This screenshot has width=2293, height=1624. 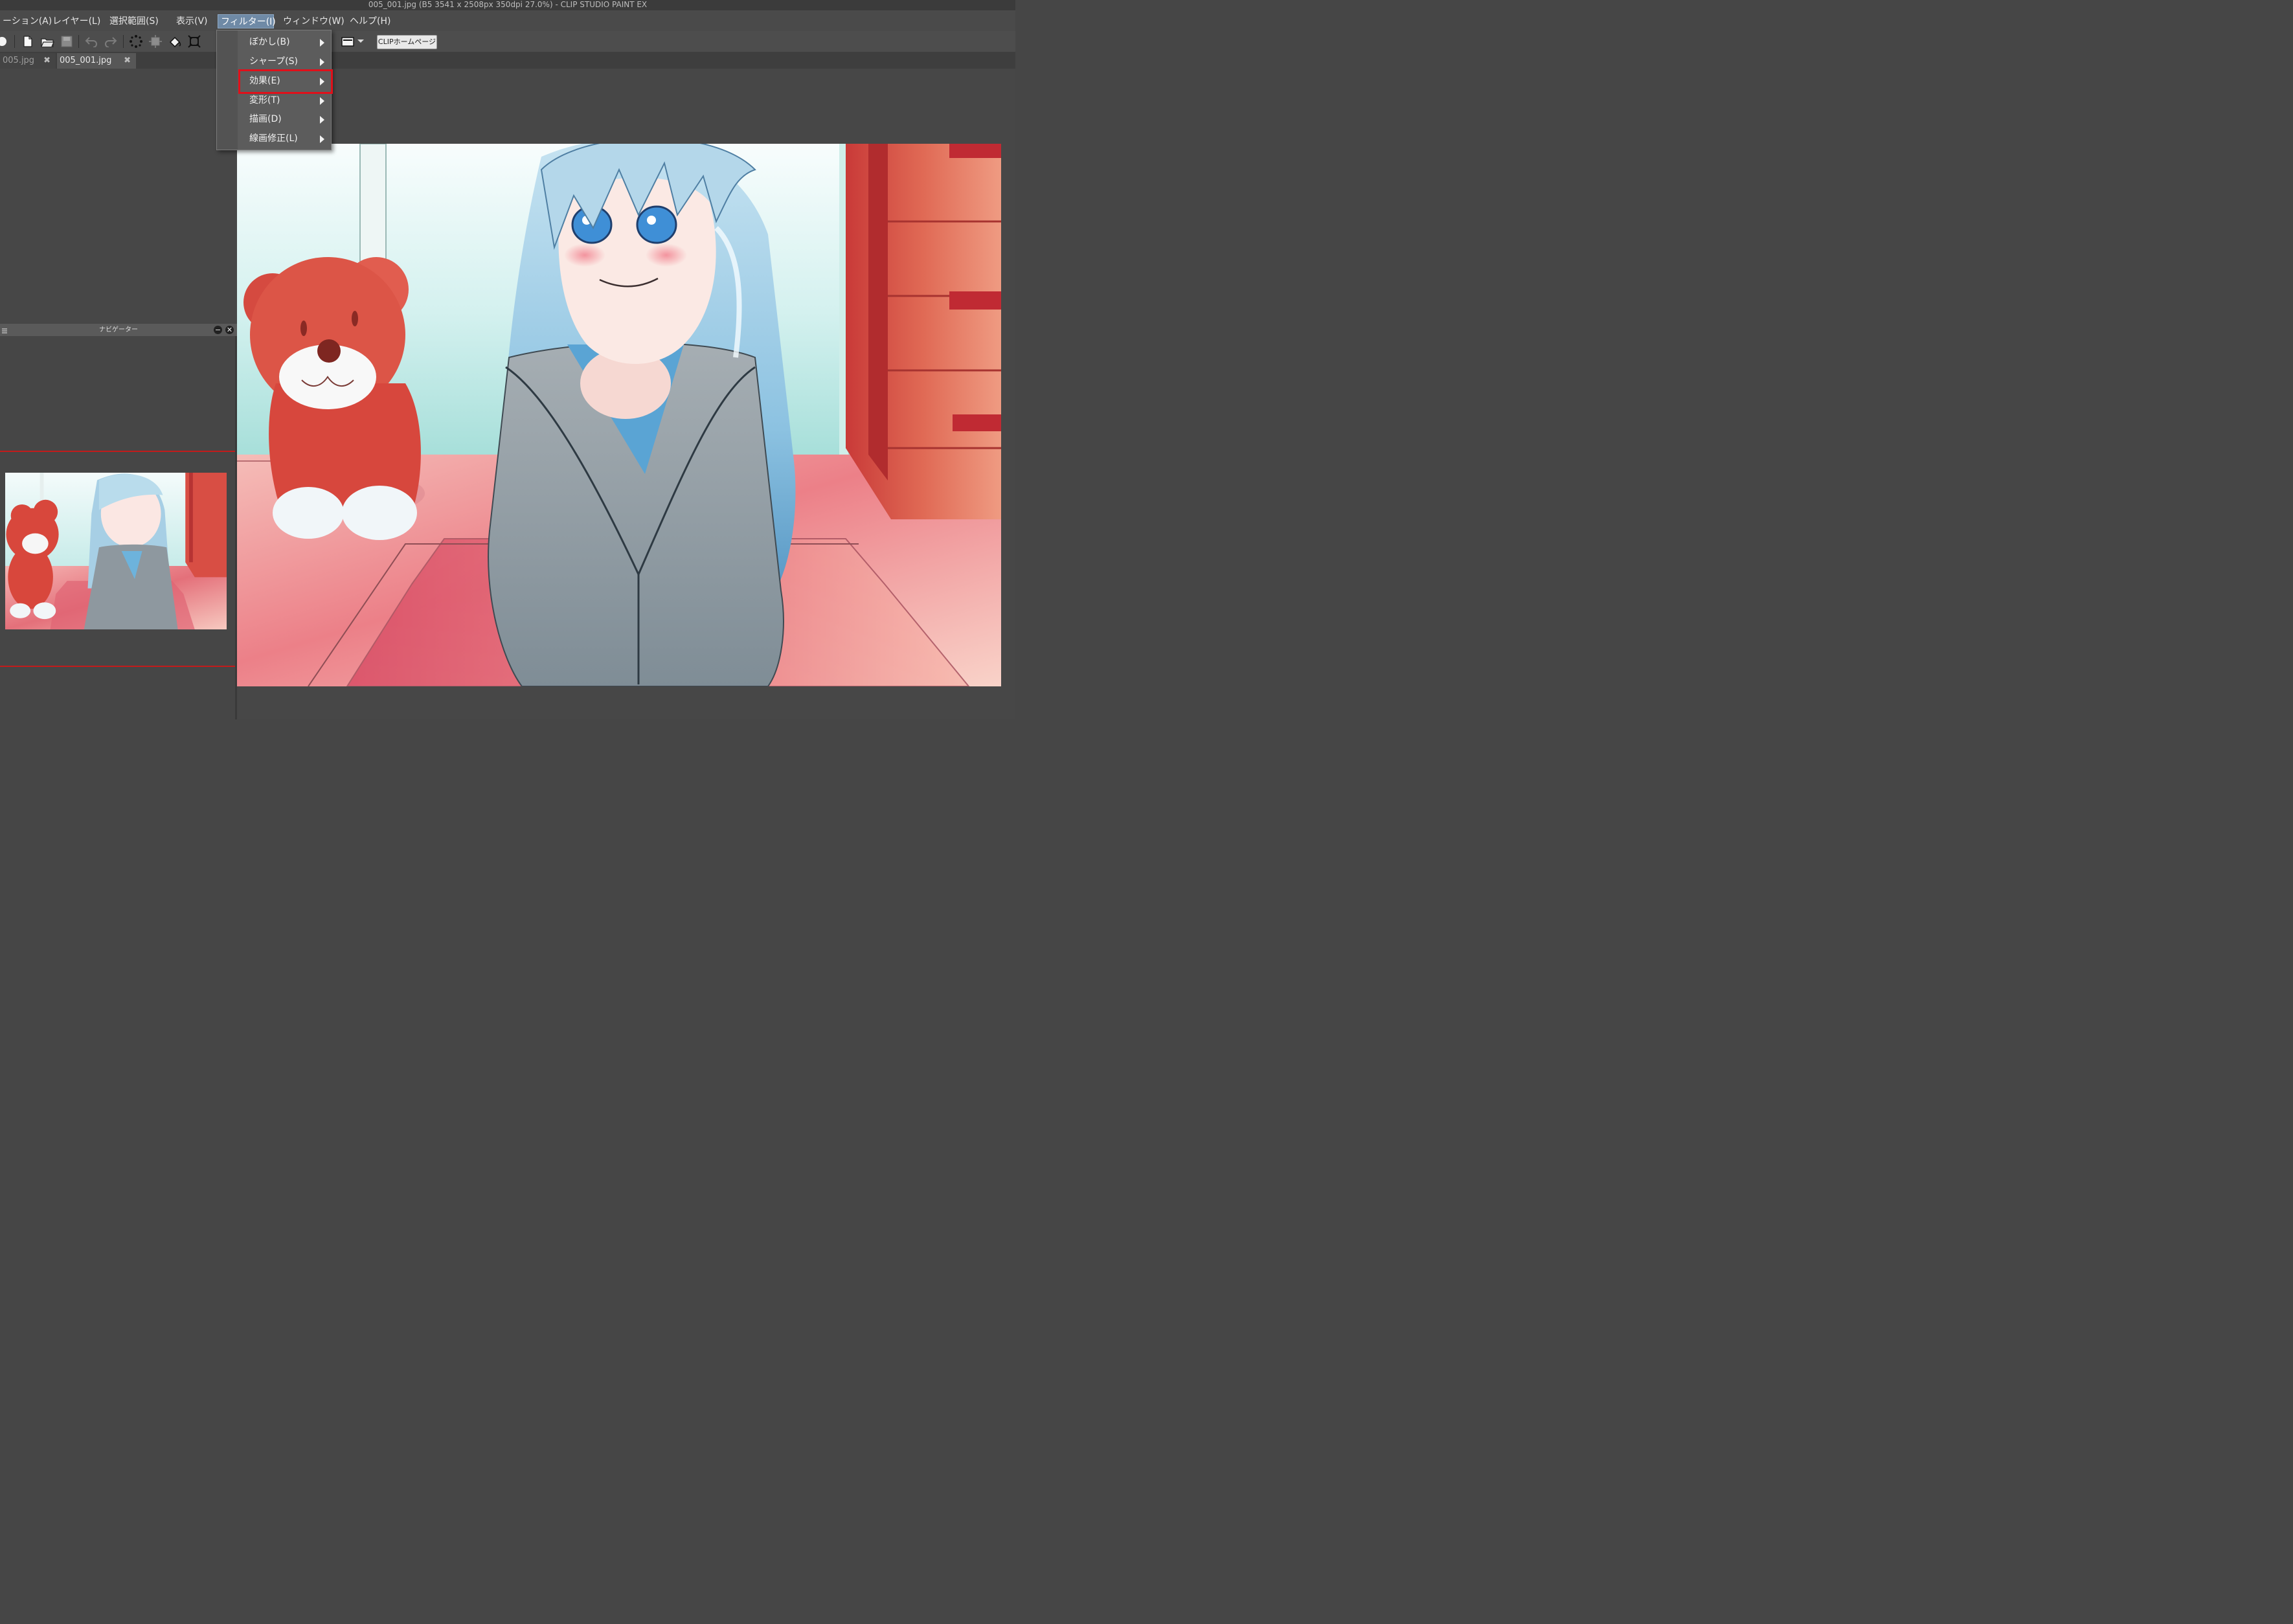 I want to click on menu-item-sharp: シャープ(S), so click(x=274, y=61).